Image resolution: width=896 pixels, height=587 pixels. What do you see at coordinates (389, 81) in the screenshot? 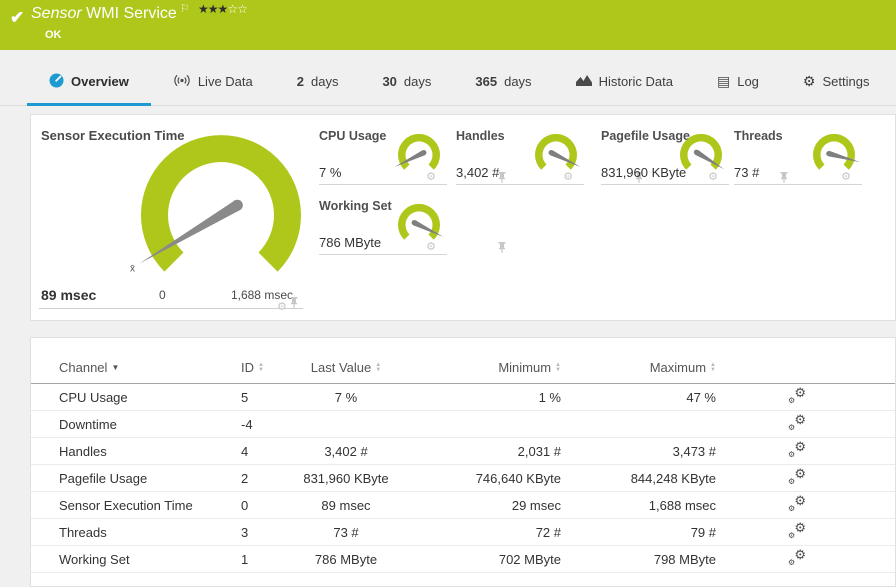
I see `tab-number: 30` at bounding box center [389, 81].